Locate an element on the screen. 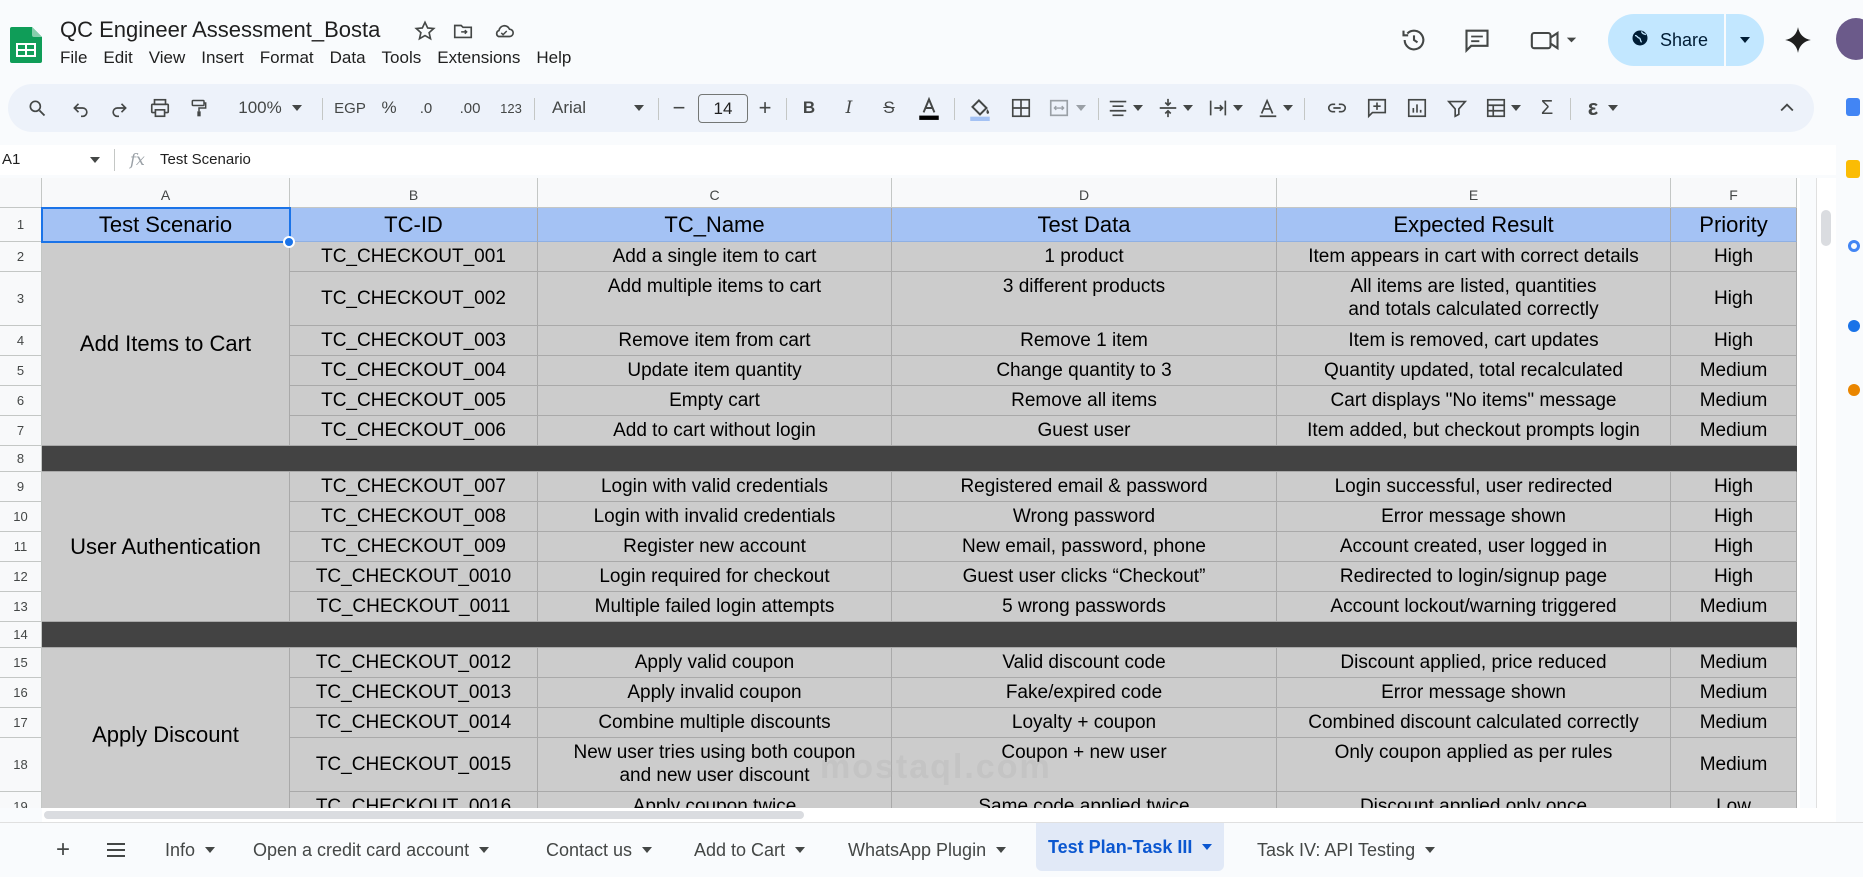 Image resolution: width=1863 pixels, height=877 pixels. test-data-cell: Guest user is located at coordinates (1084, 431).